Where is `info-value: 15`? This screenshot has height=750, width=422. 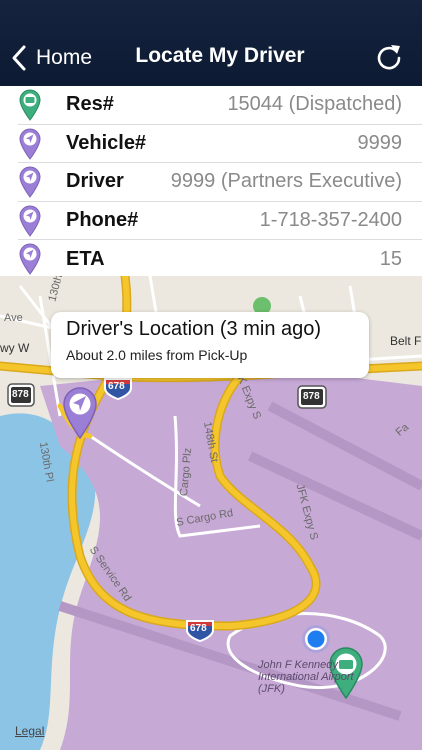
info-value: 15 is located at coordinates (390, 258).